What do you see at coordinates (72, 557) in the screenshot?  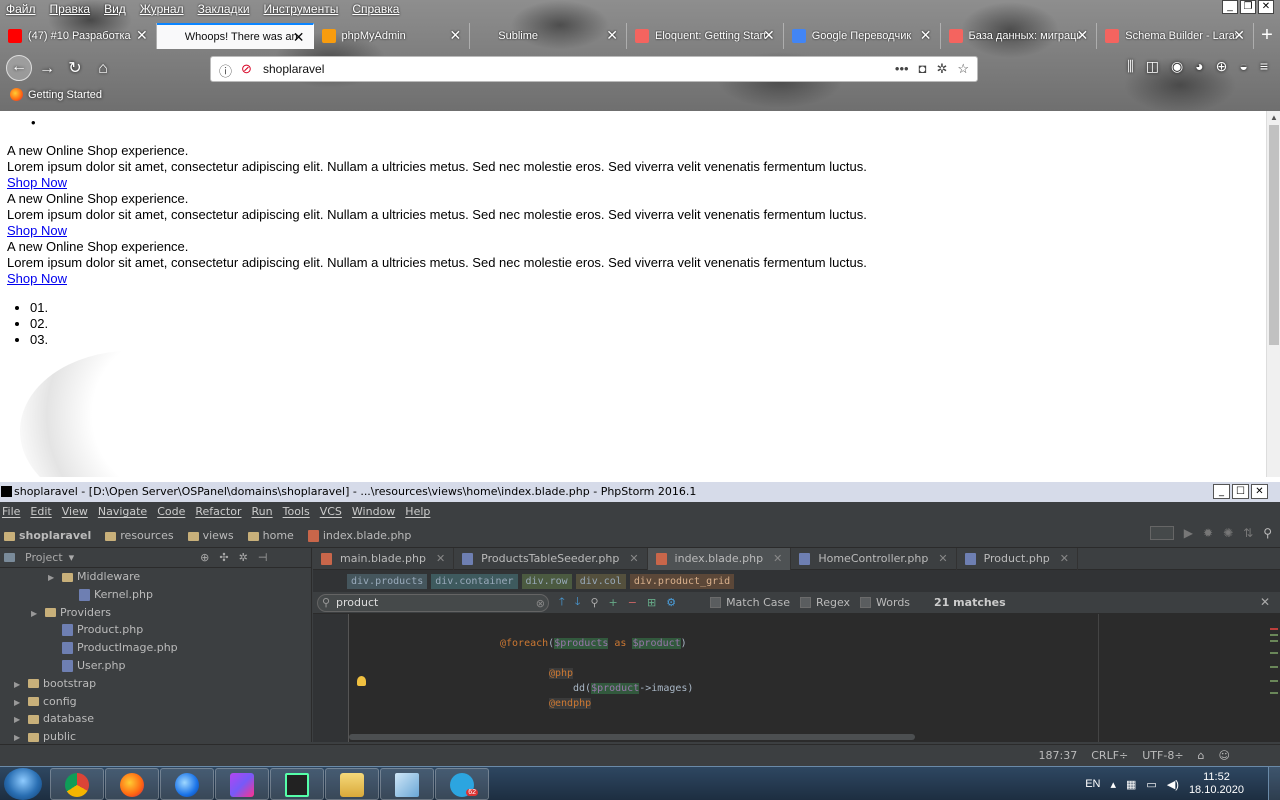 I see `chevron-down-icon: ▾` at bounding box center [72, 557].